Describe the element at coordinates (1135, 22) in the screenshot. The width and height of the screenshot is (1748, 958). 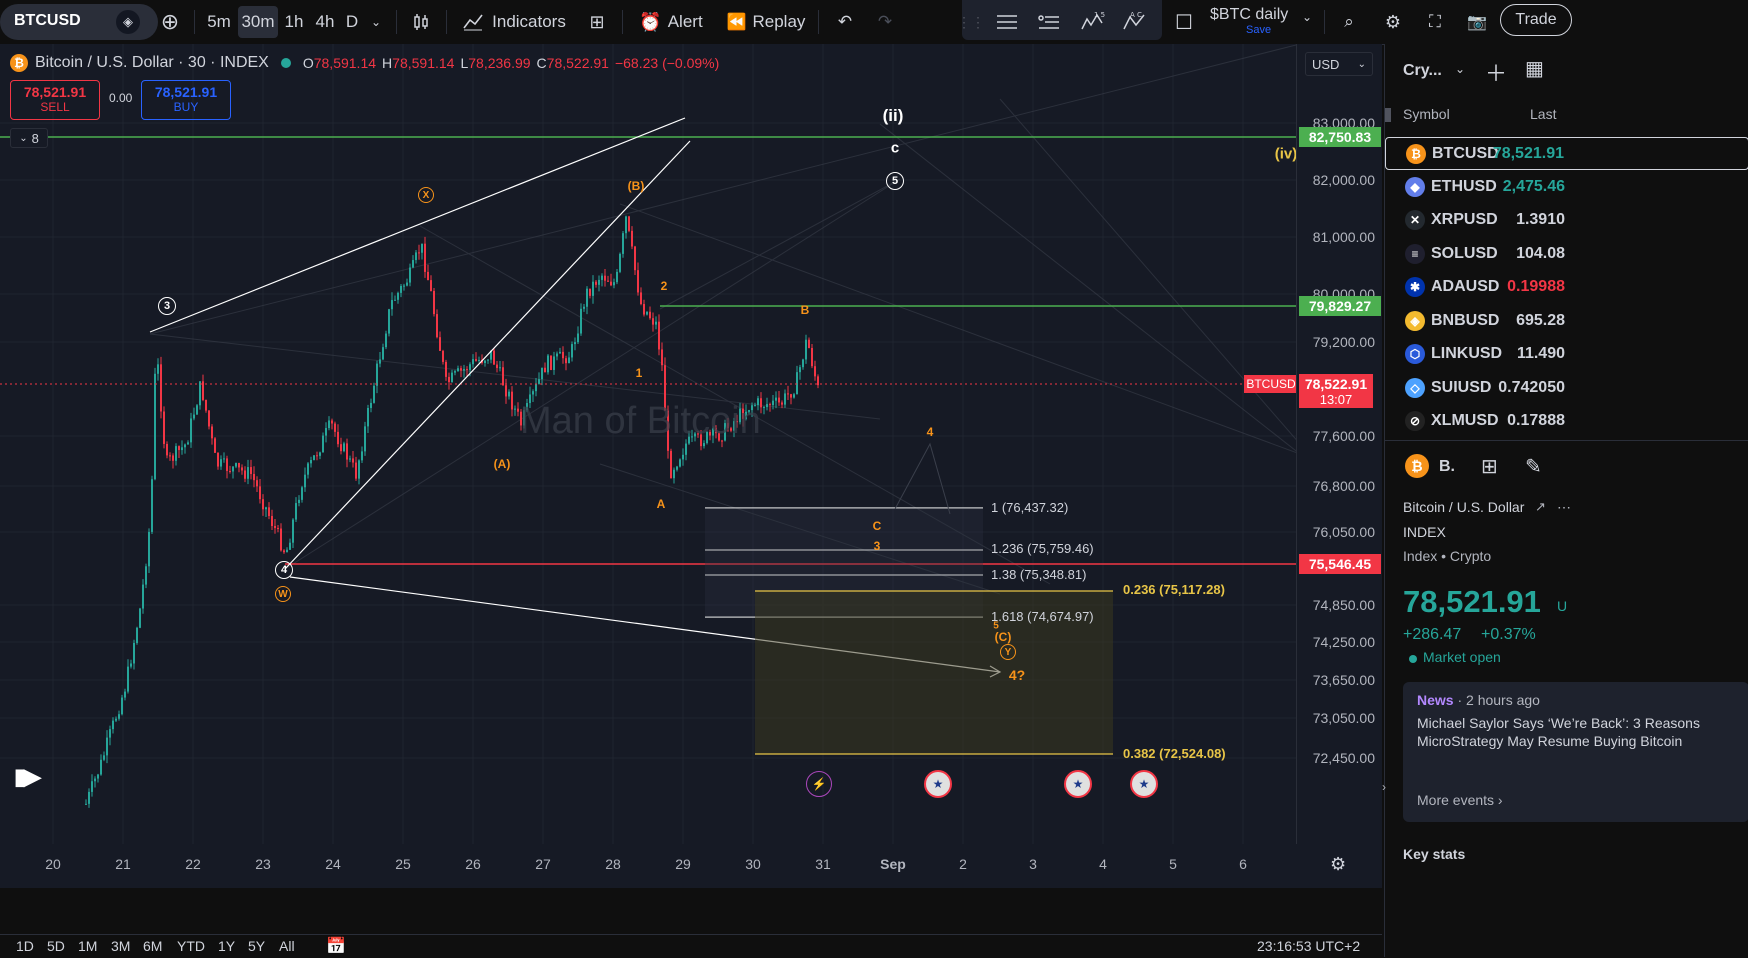
I see `elliott-correction-icon: A C` at that location.